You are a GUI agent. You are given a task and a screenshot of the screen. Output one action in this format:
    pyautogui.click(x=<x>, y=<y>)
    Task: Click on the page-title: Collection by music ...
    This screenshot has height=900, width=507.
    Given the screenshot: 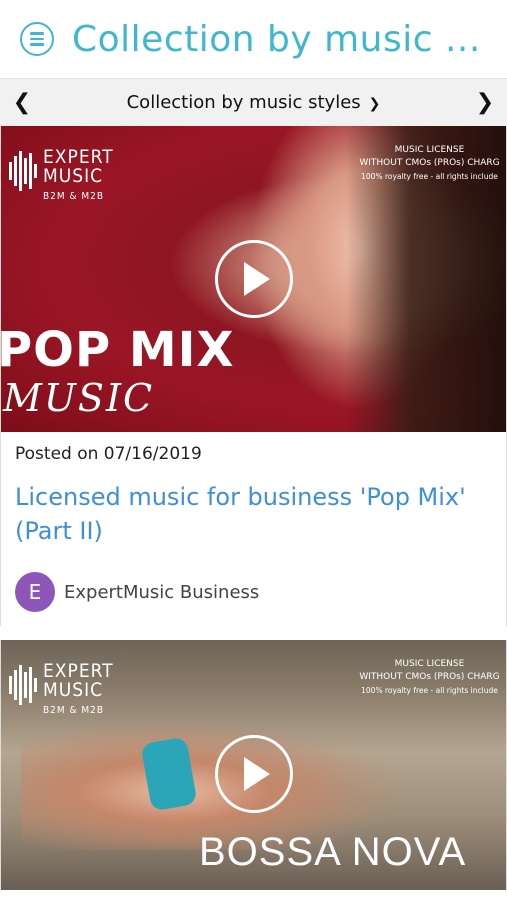 What is the action you would take?
    pyautogui.click(x=276, y=39)
    